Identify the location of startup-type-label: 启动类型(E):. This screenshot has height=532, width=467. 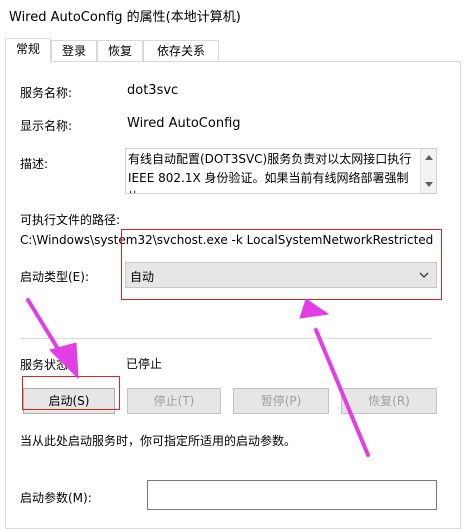
(54, 277).